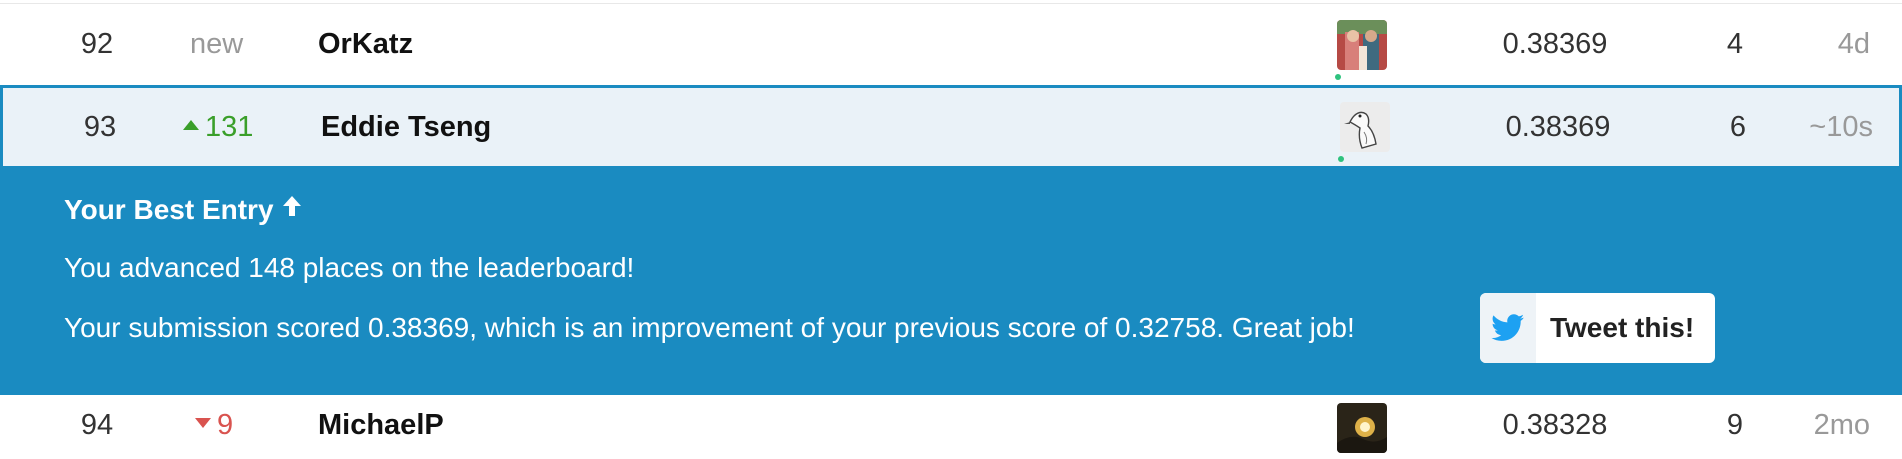 The height and width of the screenshot is (459, 1902). I want to click on last-submission-cell: ~10s, so click(1841, 126).